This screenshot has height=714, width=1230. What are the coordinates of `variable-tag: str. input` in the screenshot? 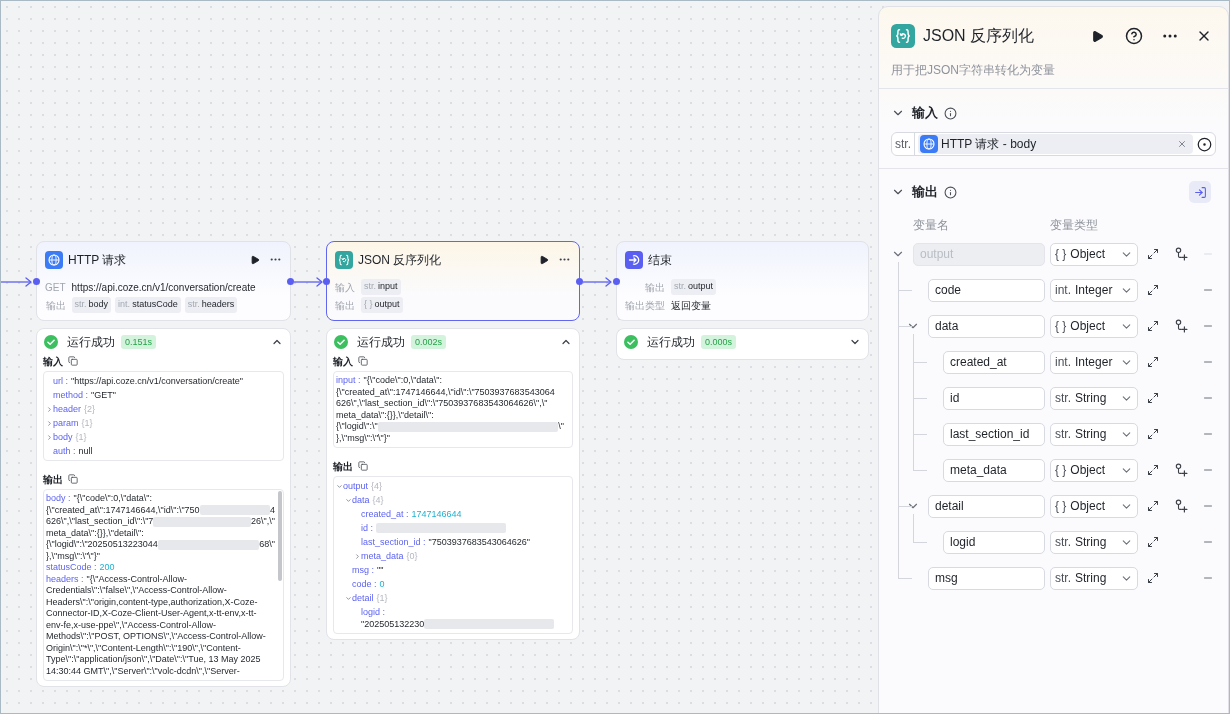 It's located at (381, 287).